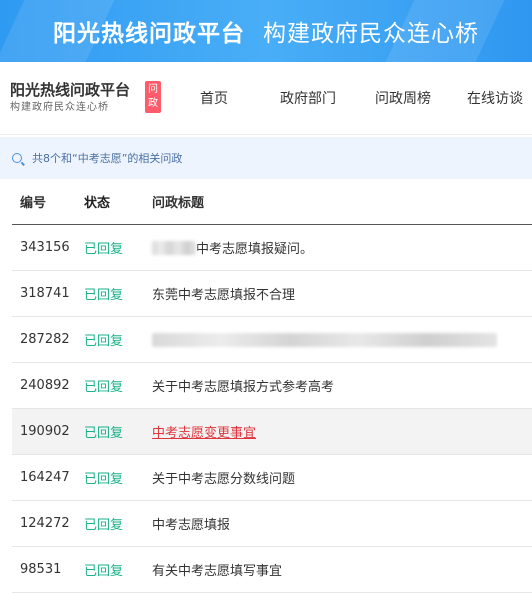 Image resolution: width=532 pixels, height=593 pixels. What do you see at coordinates (342, 523) in the screenshot?
I see `row-title: 中考志愿填报` at bounding box center [342, 523].